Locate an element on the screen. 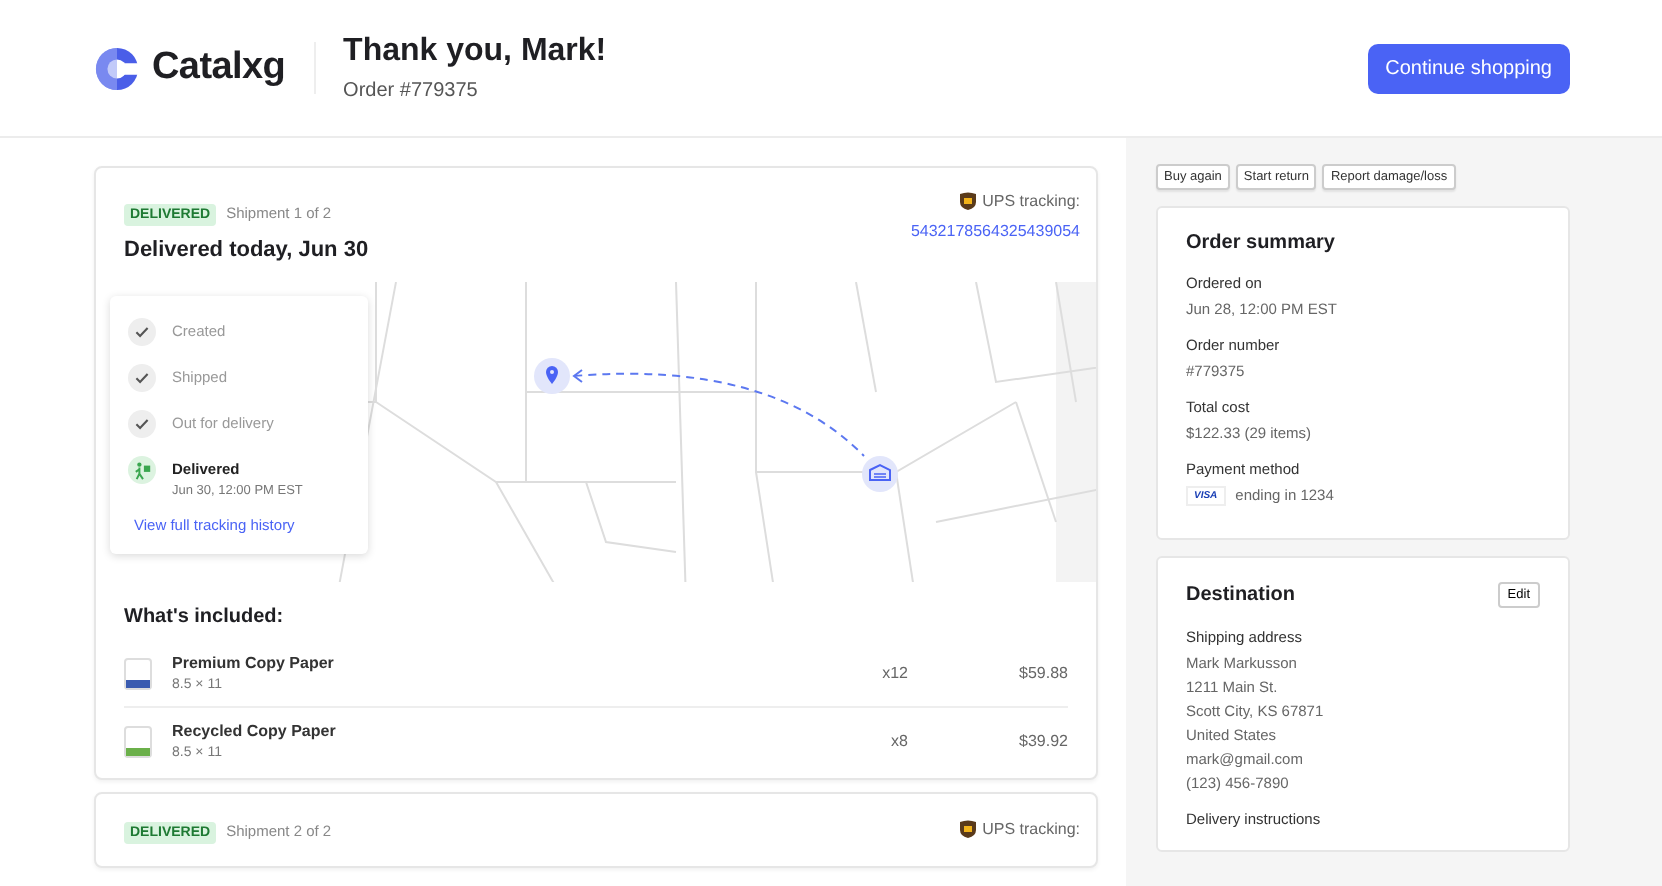 Image resolution: width=1662 pixels, height=886 pixels. product-quantity: x12 is located at coordinates (894, 673).